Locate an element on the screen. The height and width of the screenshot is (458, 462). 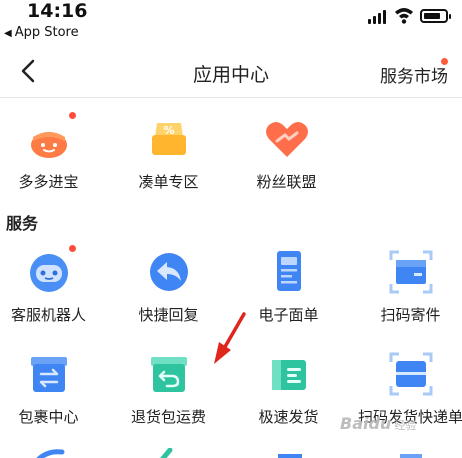
back-app-label: App Store is located at coordinates (46, 32).